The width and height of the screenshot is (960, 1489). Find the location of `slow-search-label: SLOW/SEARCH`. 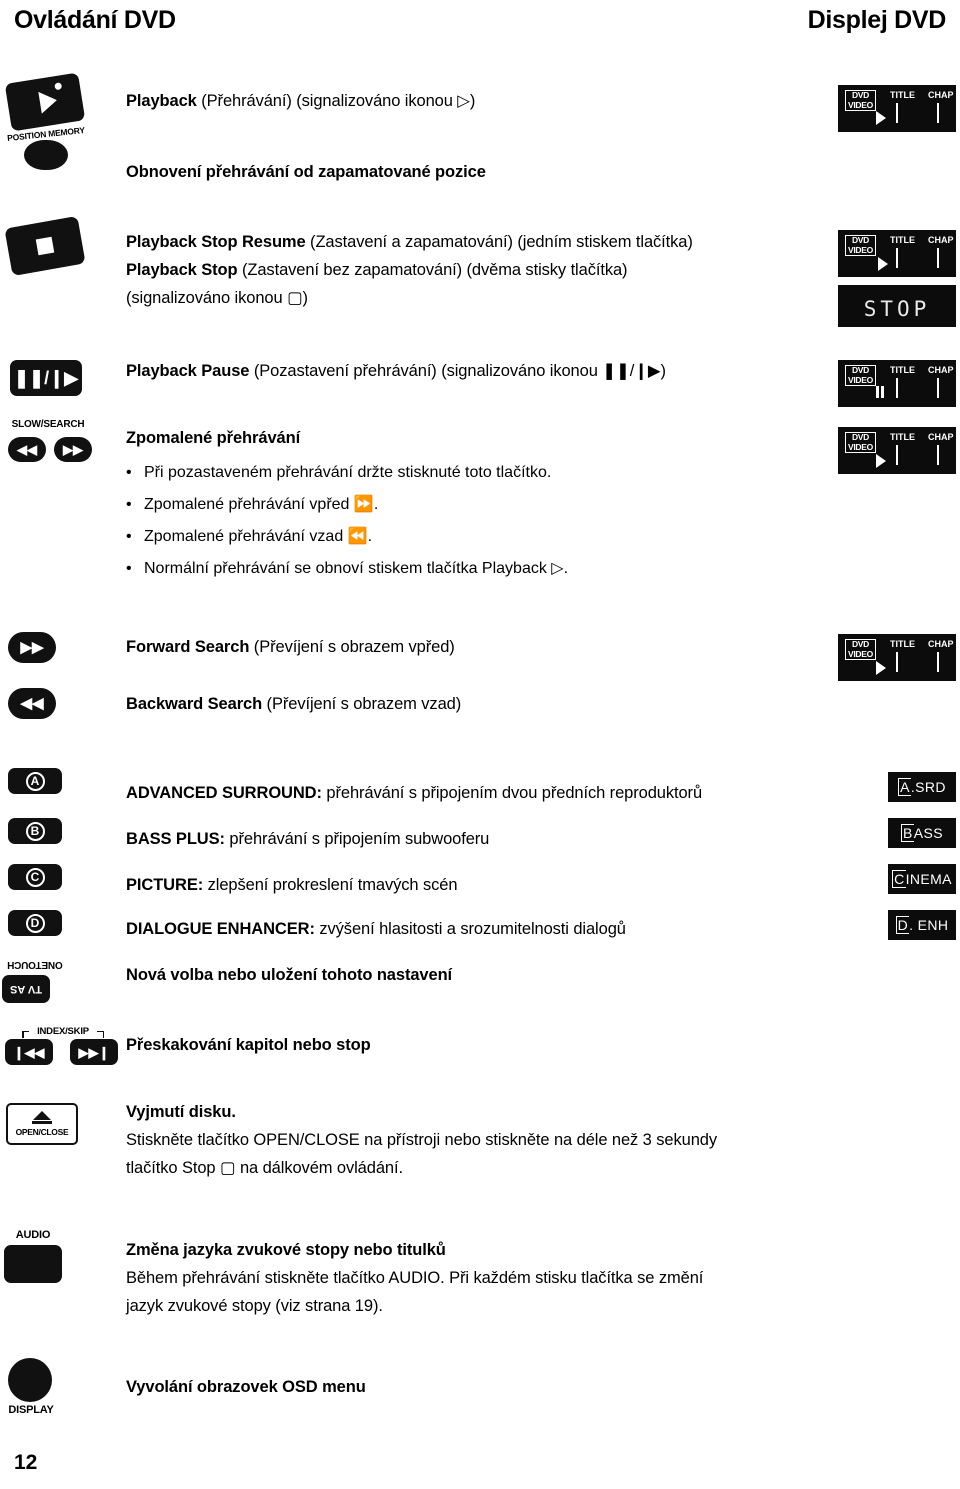

slow-search-label: SLOW/SEARCH is located at coordinates (48, 424).